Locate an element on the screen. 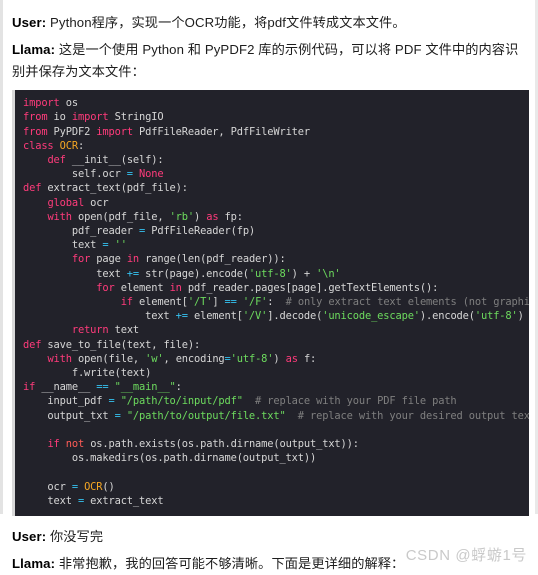  code-token: += is located at coordinates (133, 273).